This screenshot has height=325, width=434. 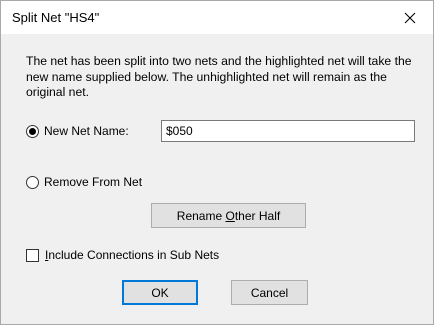 I want to click on new-net-name-radio, so click(x=32, y=131).